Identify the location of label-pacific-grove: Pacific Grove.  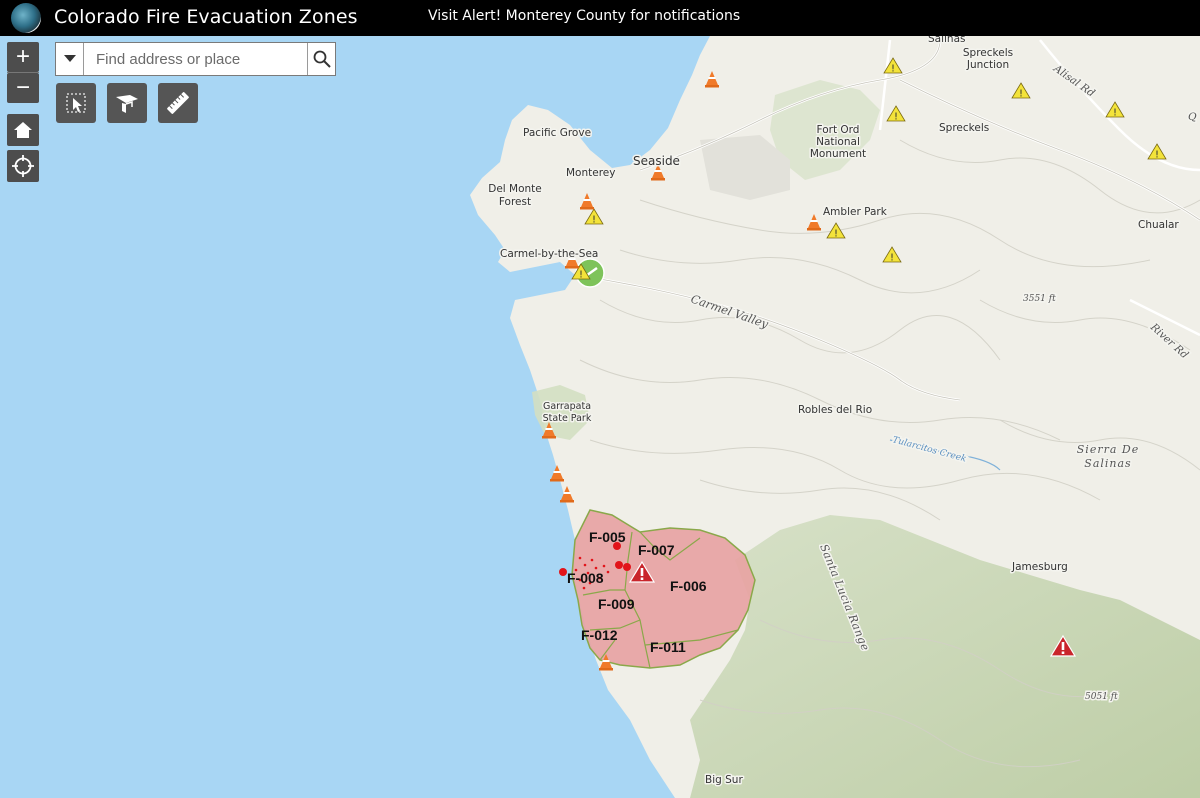
(557, 133).